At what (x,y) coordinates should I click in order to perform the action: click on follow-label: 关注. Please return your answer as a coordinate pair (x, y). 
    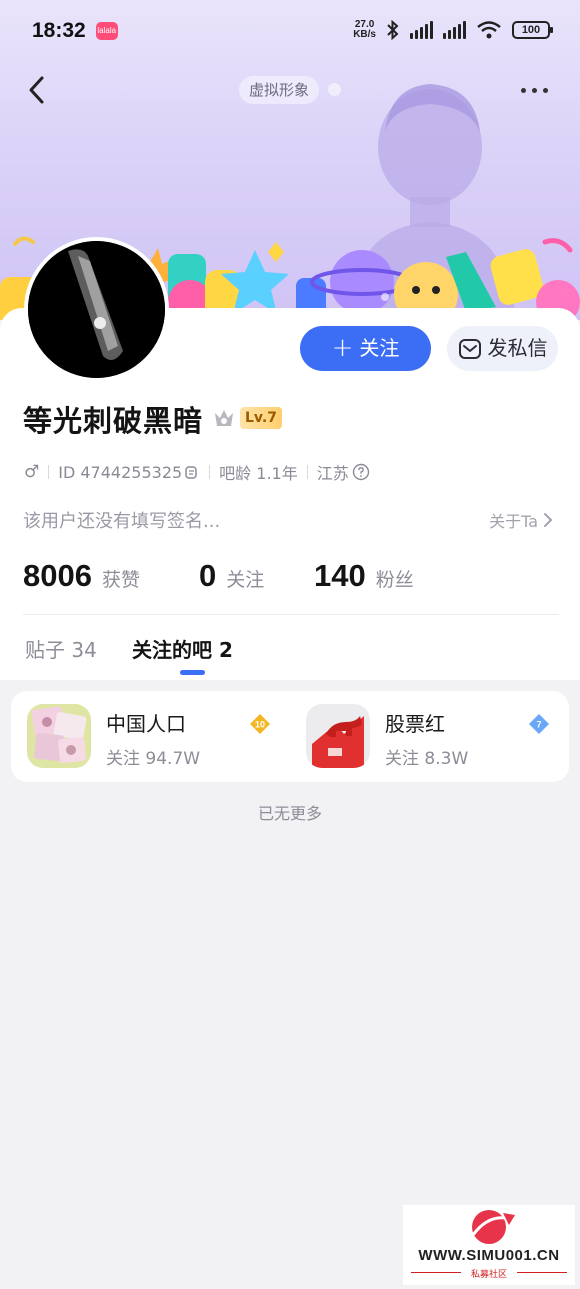
    Looking at the image, I should click on (379, 348).